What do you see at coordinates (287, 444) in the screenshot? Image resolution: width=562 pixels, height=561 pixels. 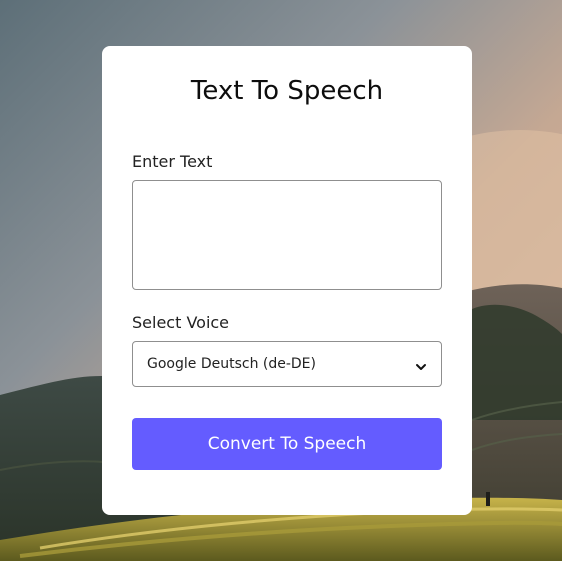 I see `convert-to-speech-button: Convert To Speech` at bounding box center [287, 444].